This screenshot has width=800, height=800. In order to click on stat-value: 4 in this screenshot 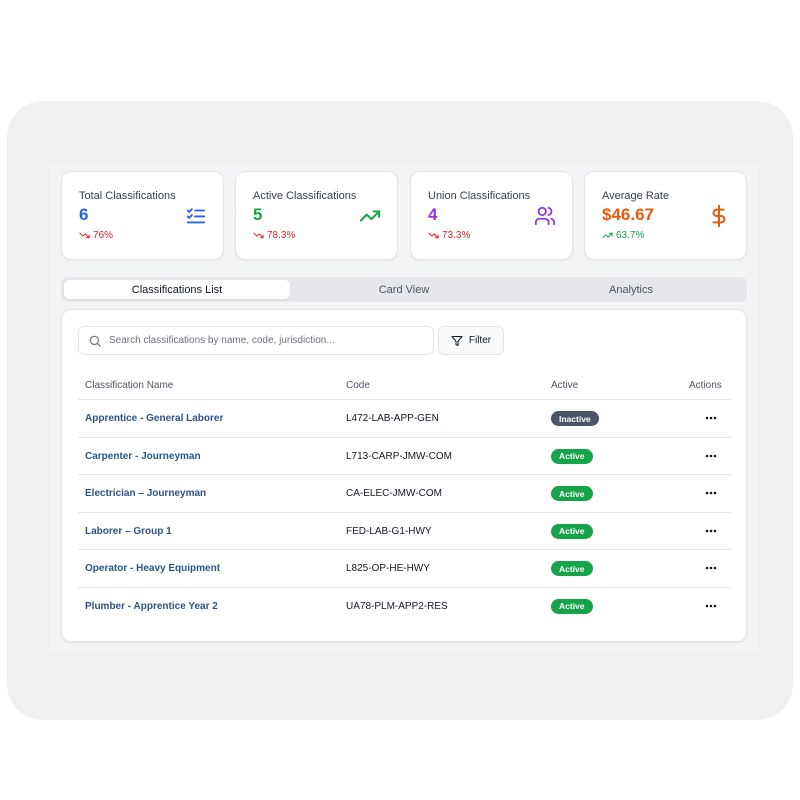, I will do `click(433, 214)`.